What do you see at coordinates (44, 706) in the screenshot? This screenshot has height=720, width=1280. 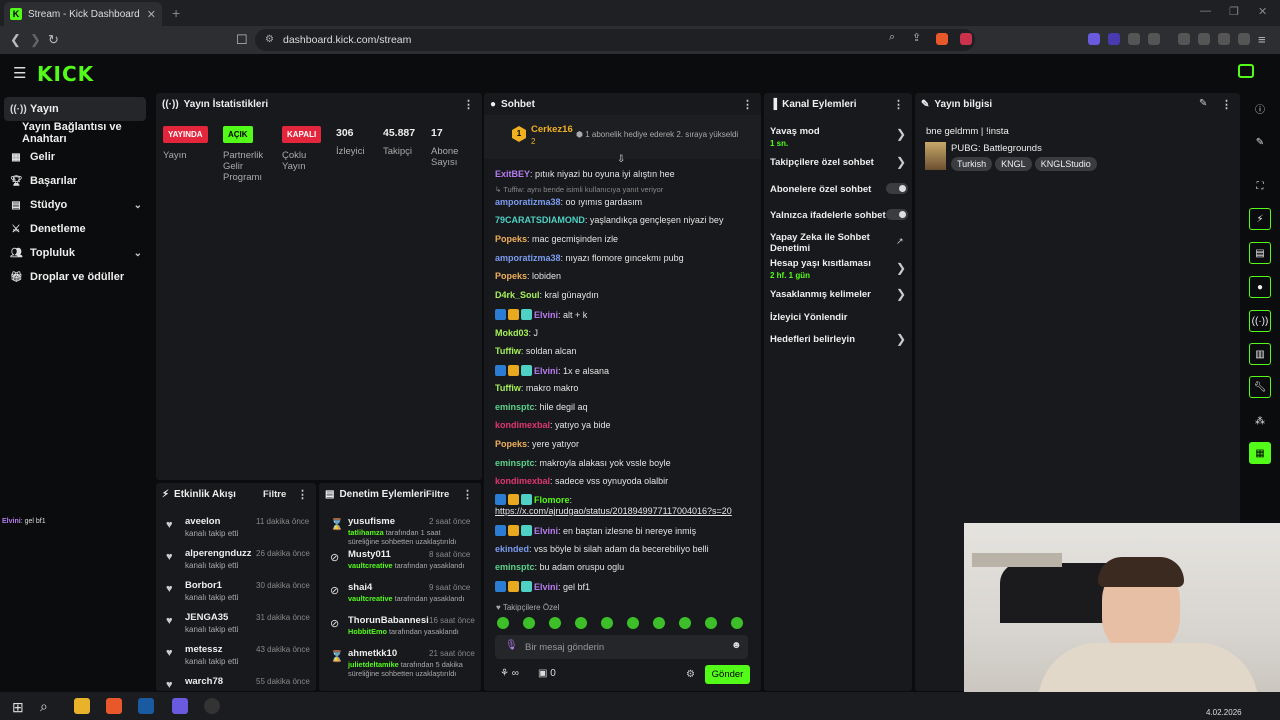 I see `search-icon: ⌕` at bounding box center [44, 706].